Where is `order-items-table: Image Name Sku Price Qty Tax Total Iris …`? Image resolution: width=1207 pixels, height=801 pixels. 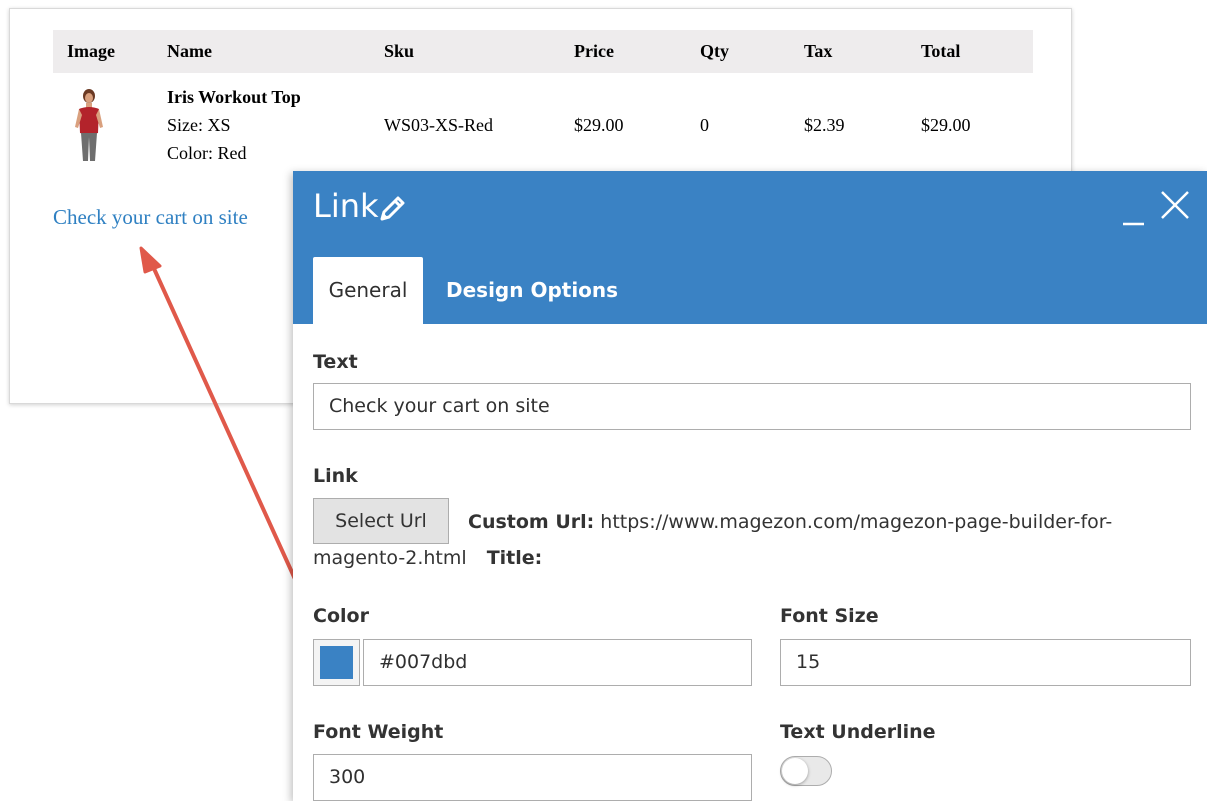 order-items-table: Image Name Sku Price Qty Tax Total Iris … is located at coordinates (543, 98).